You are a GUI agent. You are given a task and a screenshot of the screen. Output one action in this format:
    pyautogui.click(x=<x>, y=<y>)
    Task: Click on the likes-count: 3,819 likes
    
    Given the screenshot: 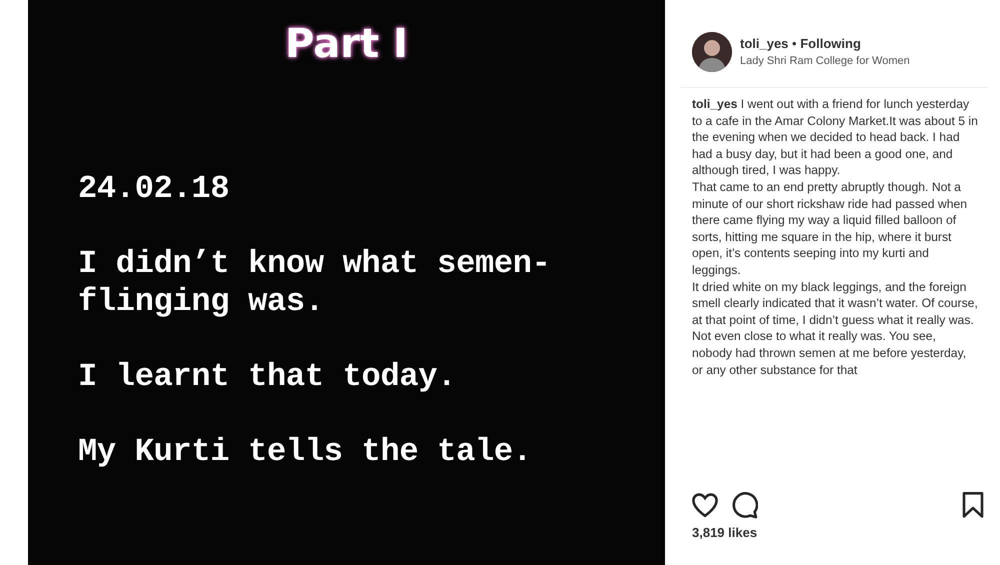 What is the action you would take?
    pyautogui.click(x=719, y=530)
    